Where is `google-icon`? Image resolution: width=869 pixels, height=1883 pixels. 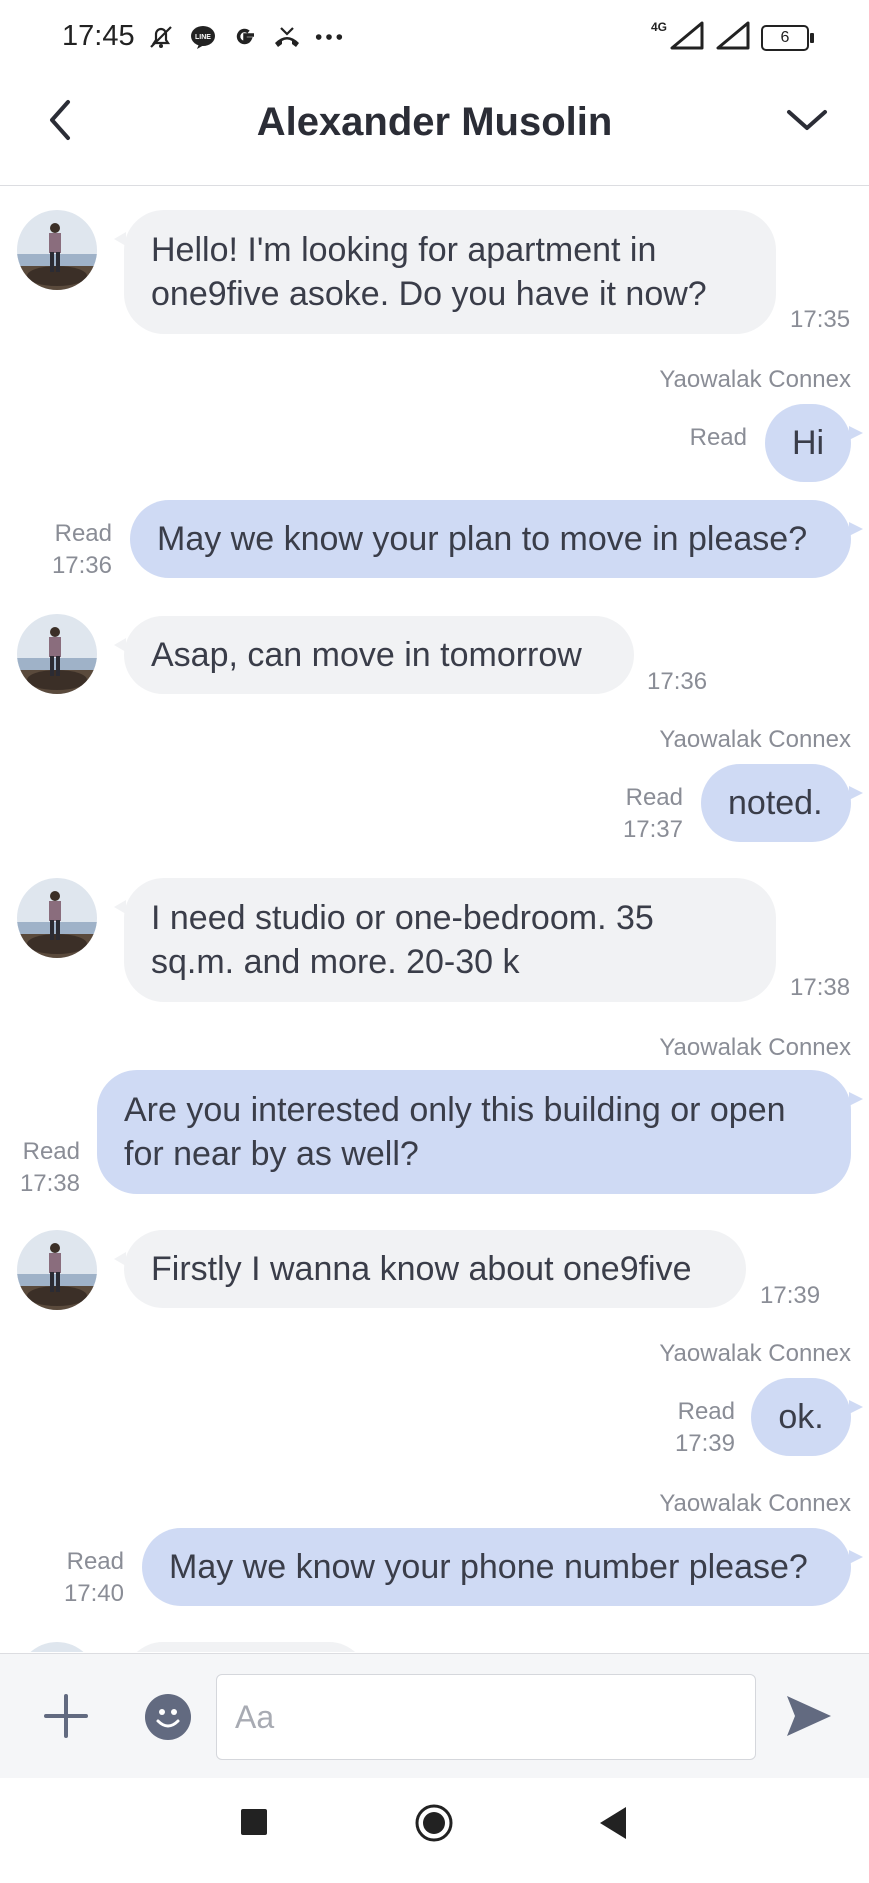 google-icon is located at coordinates (245, 37).